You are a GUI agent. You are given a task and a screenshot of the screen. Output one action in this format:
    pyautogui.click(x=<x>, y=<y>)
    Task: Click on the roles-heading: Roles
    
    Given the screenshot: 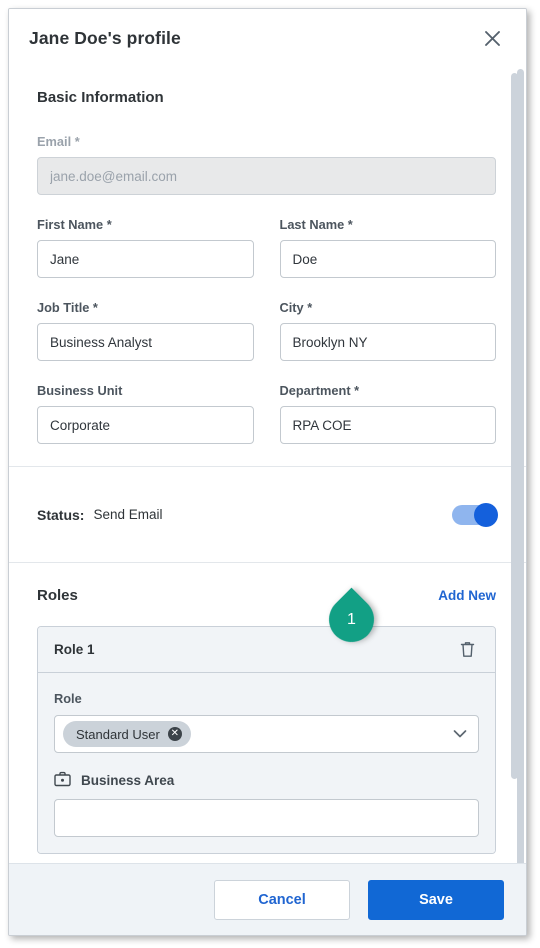 What is the action you would take?
    pyautogui.click(x=57, y=595)
    